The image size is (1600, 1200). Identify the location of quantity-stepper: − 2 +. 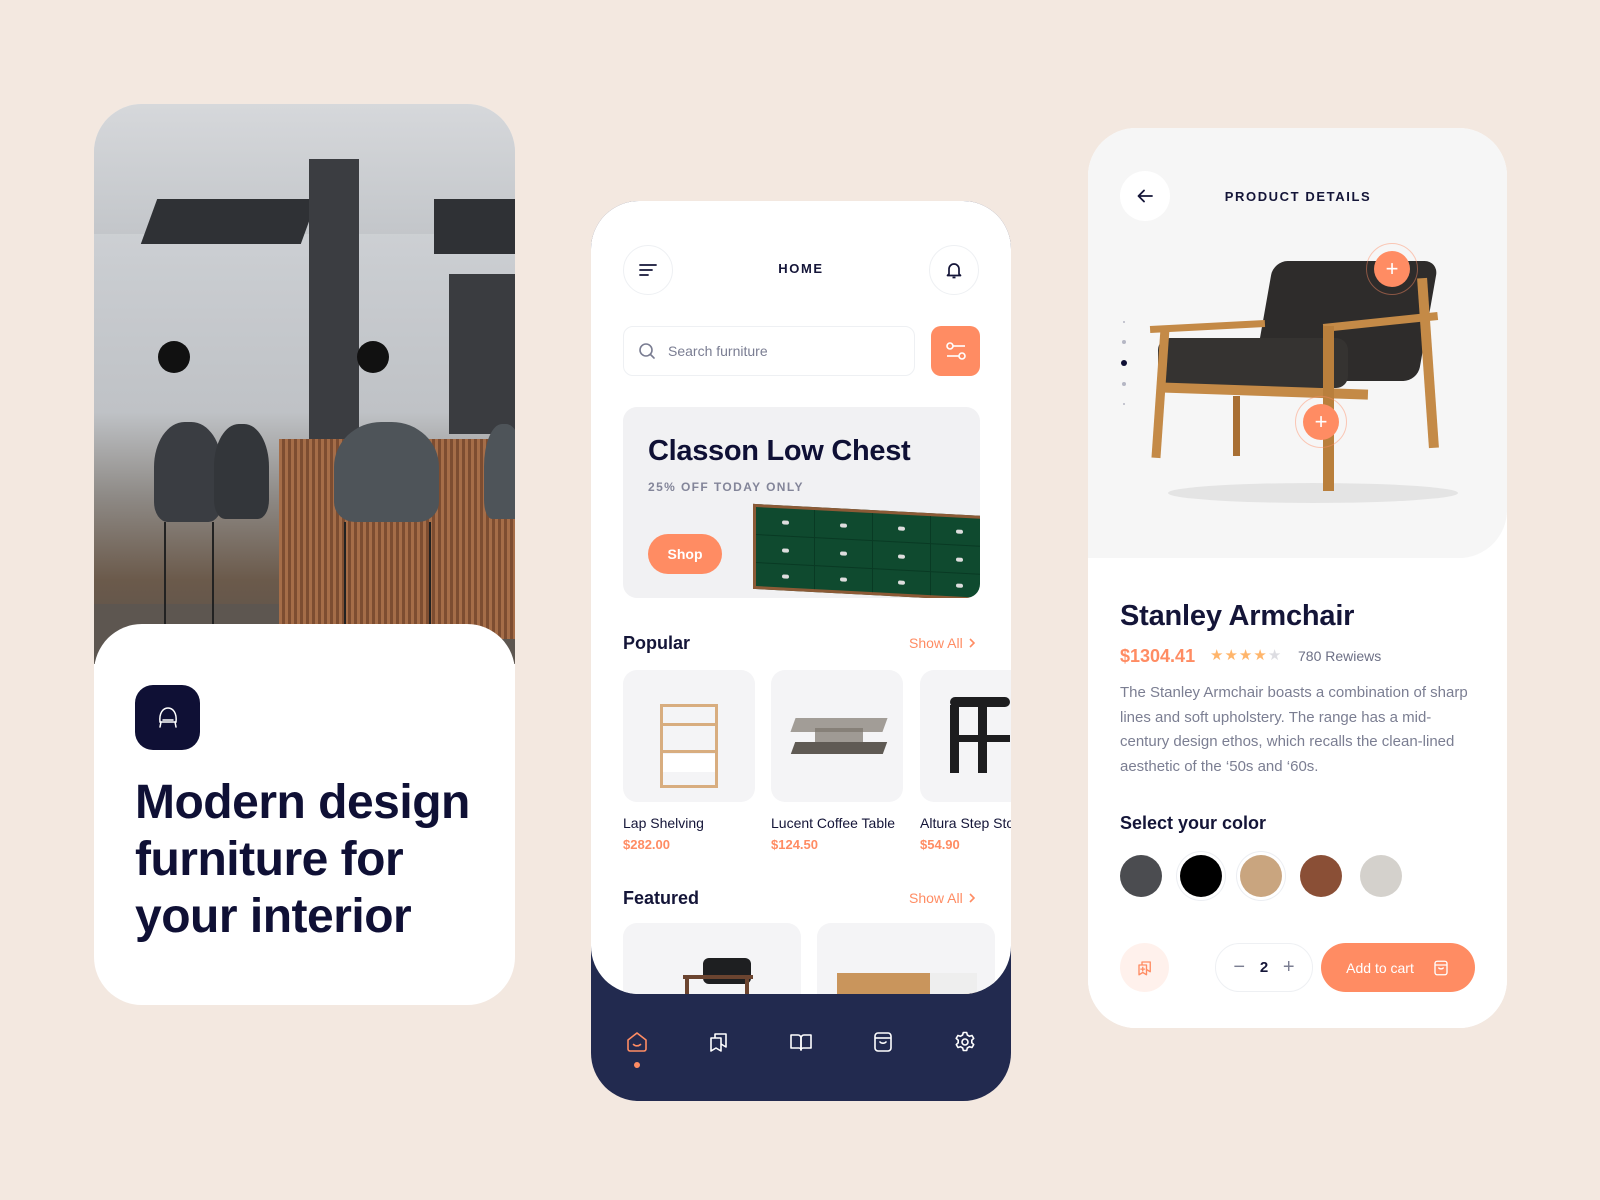
(1264, 967).